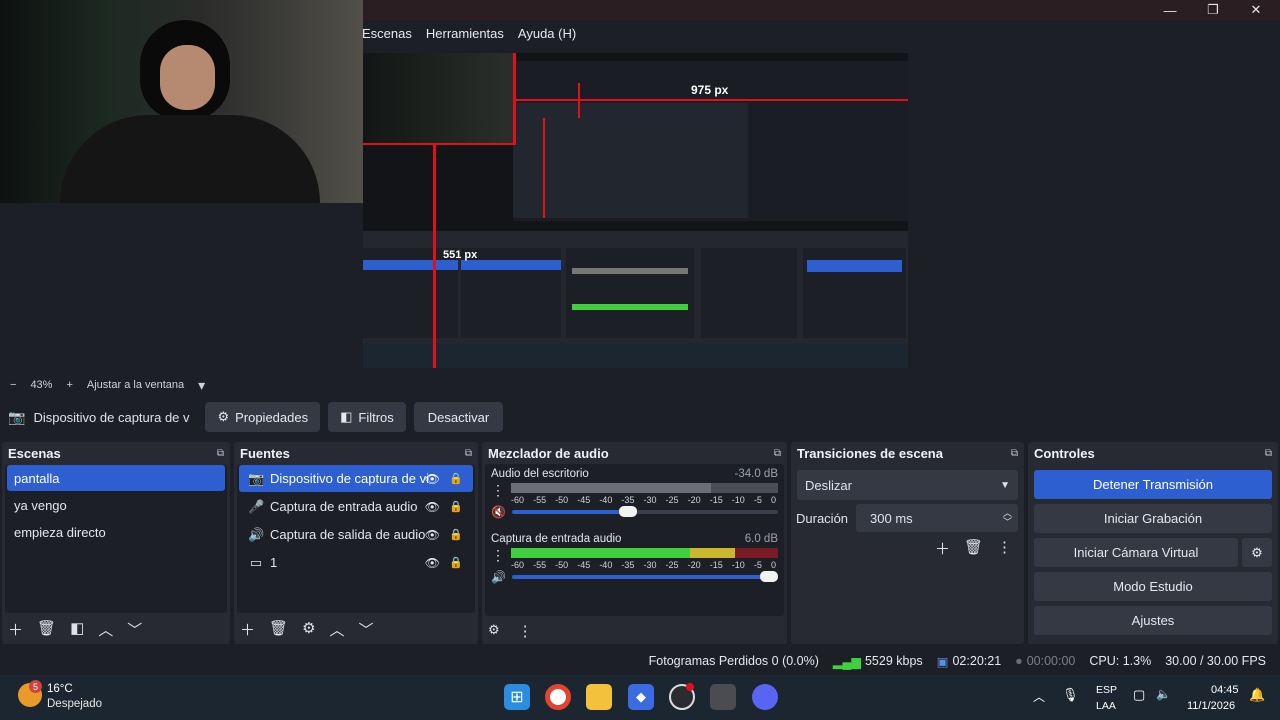 Image resolution: width=1280 pixels, height=720 pixels. I want to click on menu-tools: Herramientas, so click(465, 33).